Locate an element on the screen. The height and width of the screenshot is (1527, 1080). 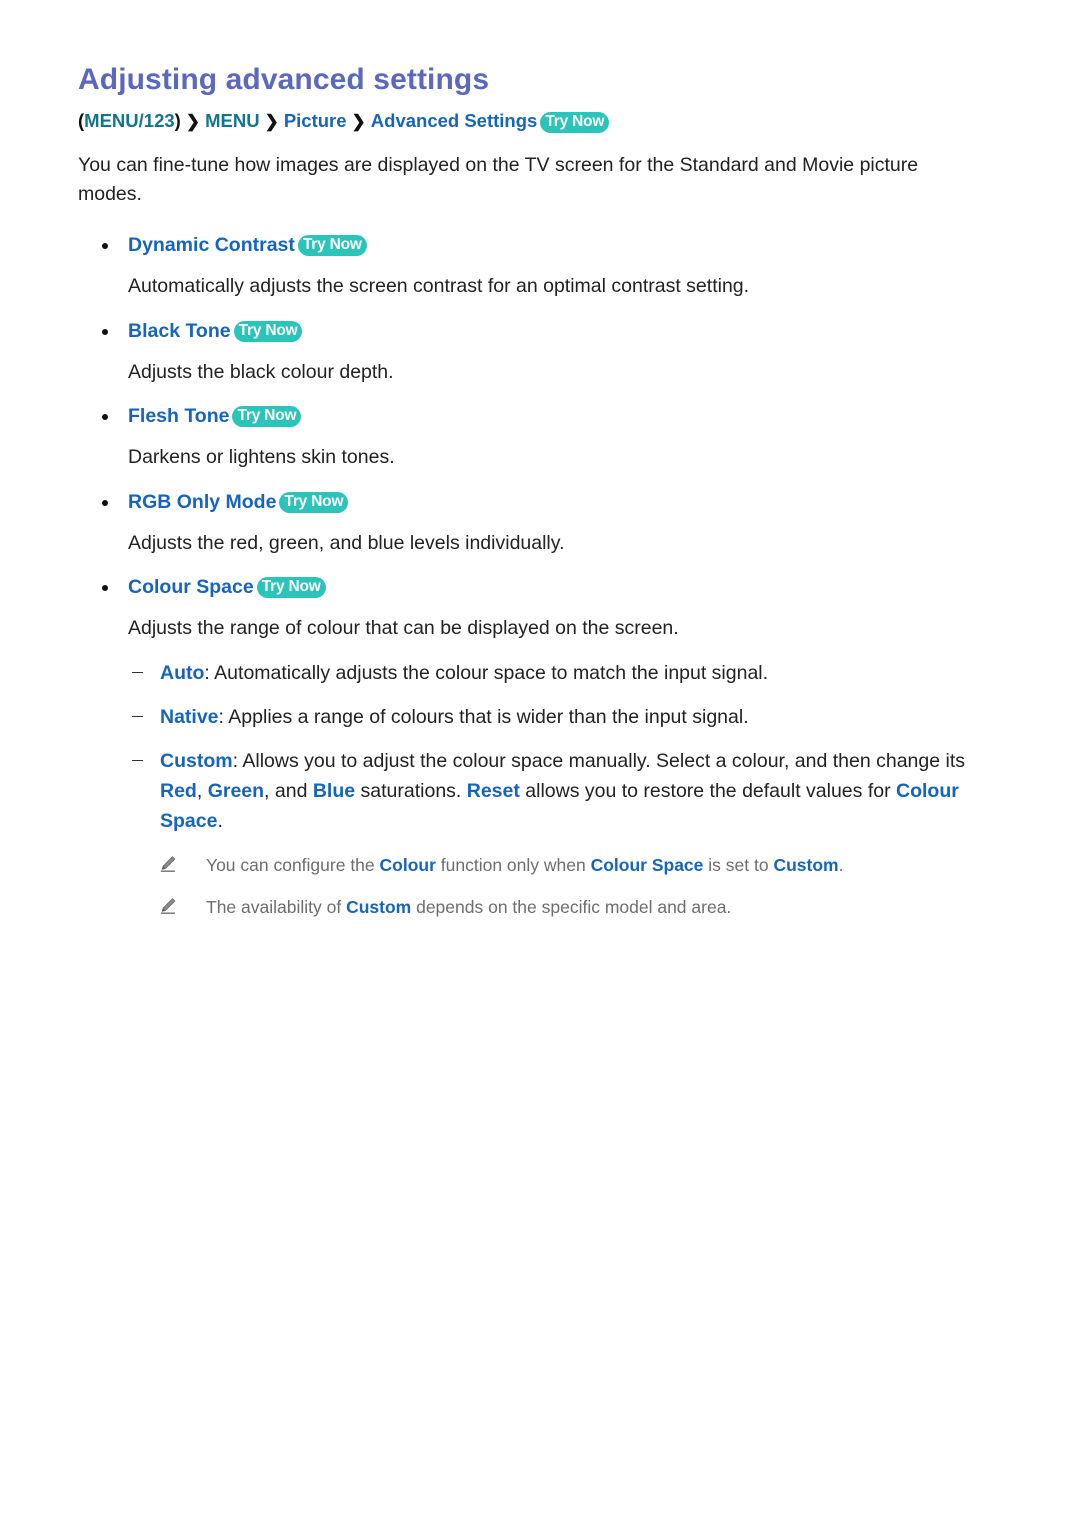
setting-description: Adjusts the black colour depth. is located at coordinates (261, 371).